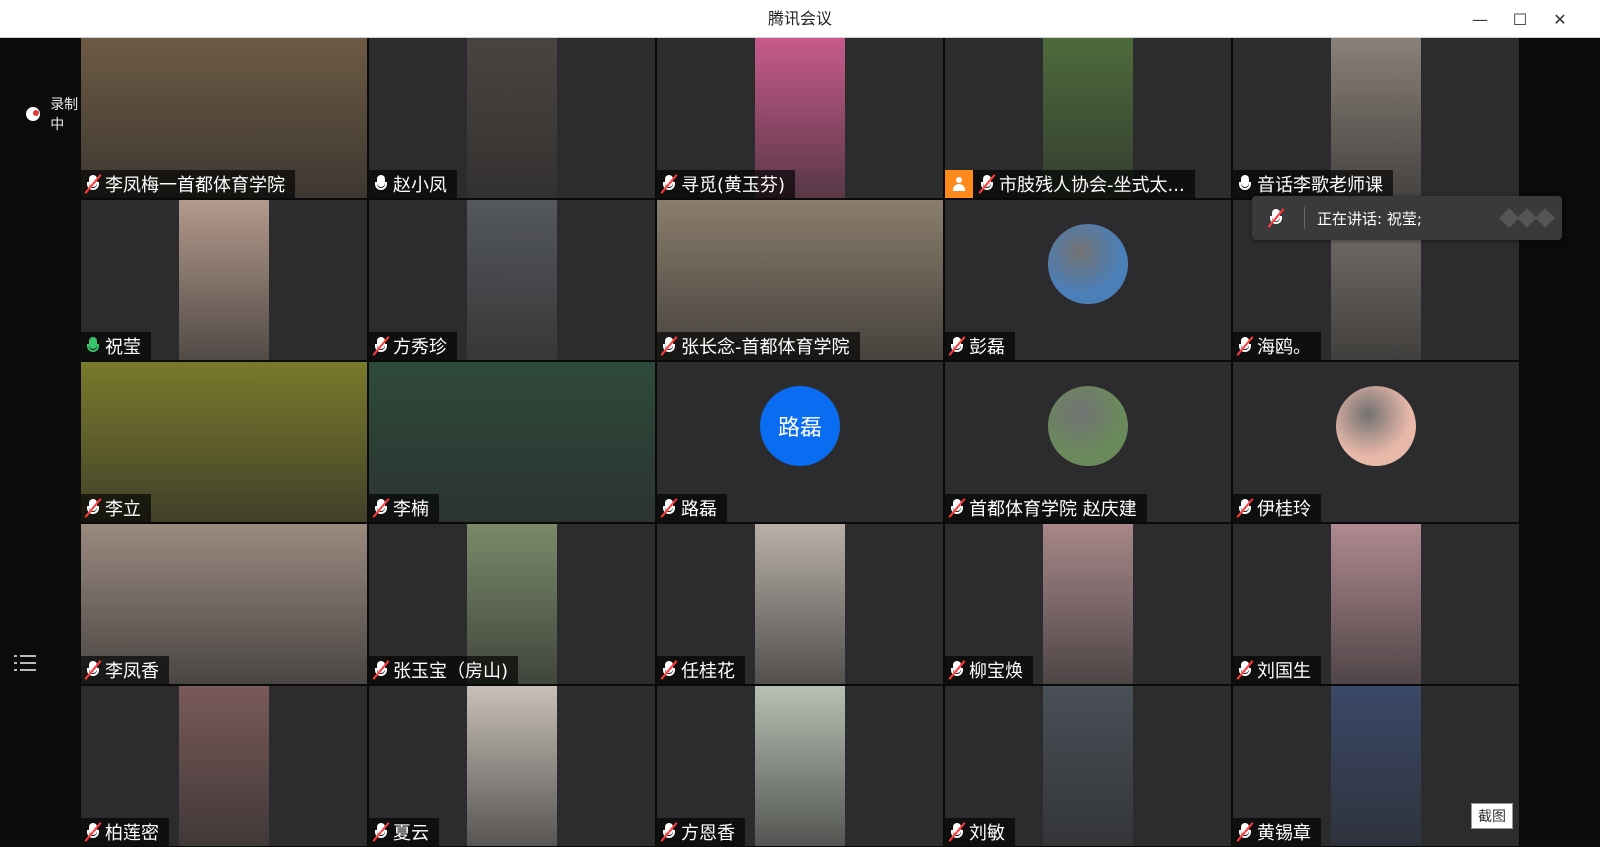 The height and width of the screenshot is (847, 1600). I want to click on participant-tile: 刘敏, so click(1088, 766).